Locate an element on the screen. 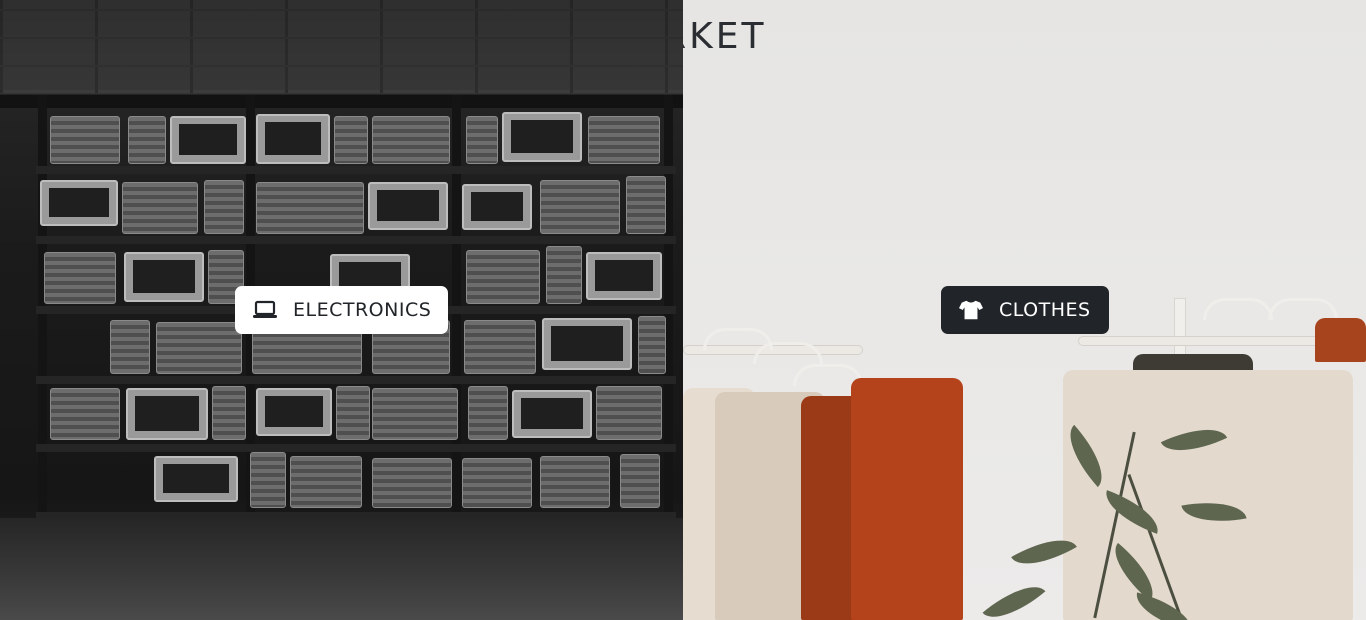 The width and height of the screenshot is (1366, 620). concrete-floor is located at coordinates (341, 569).